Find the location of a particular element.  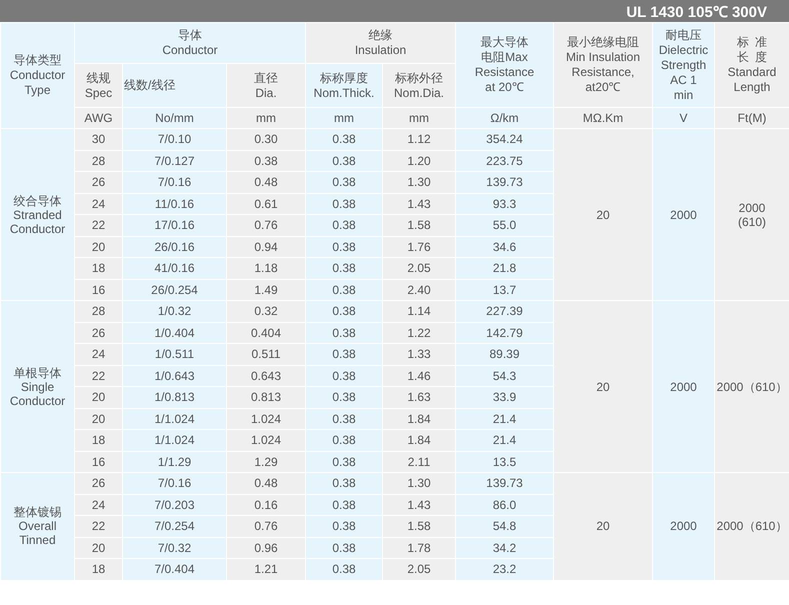

table-cell: 0.30 is located at coordinates (266, 139).